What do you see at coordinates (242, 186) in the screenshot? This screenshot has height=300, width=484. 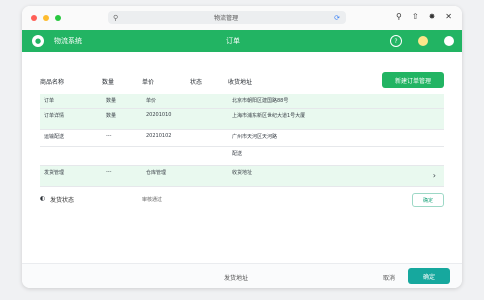 I see `row-divider` at bounding box center [242, 186].